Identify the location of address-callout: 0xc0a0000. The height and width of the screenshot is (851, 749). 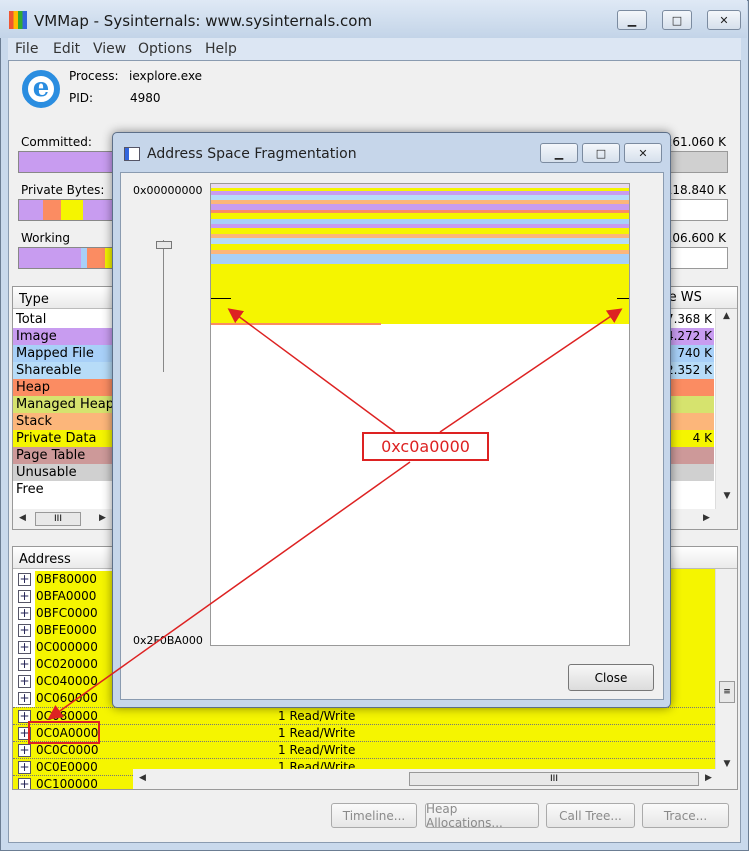
(425, 446).